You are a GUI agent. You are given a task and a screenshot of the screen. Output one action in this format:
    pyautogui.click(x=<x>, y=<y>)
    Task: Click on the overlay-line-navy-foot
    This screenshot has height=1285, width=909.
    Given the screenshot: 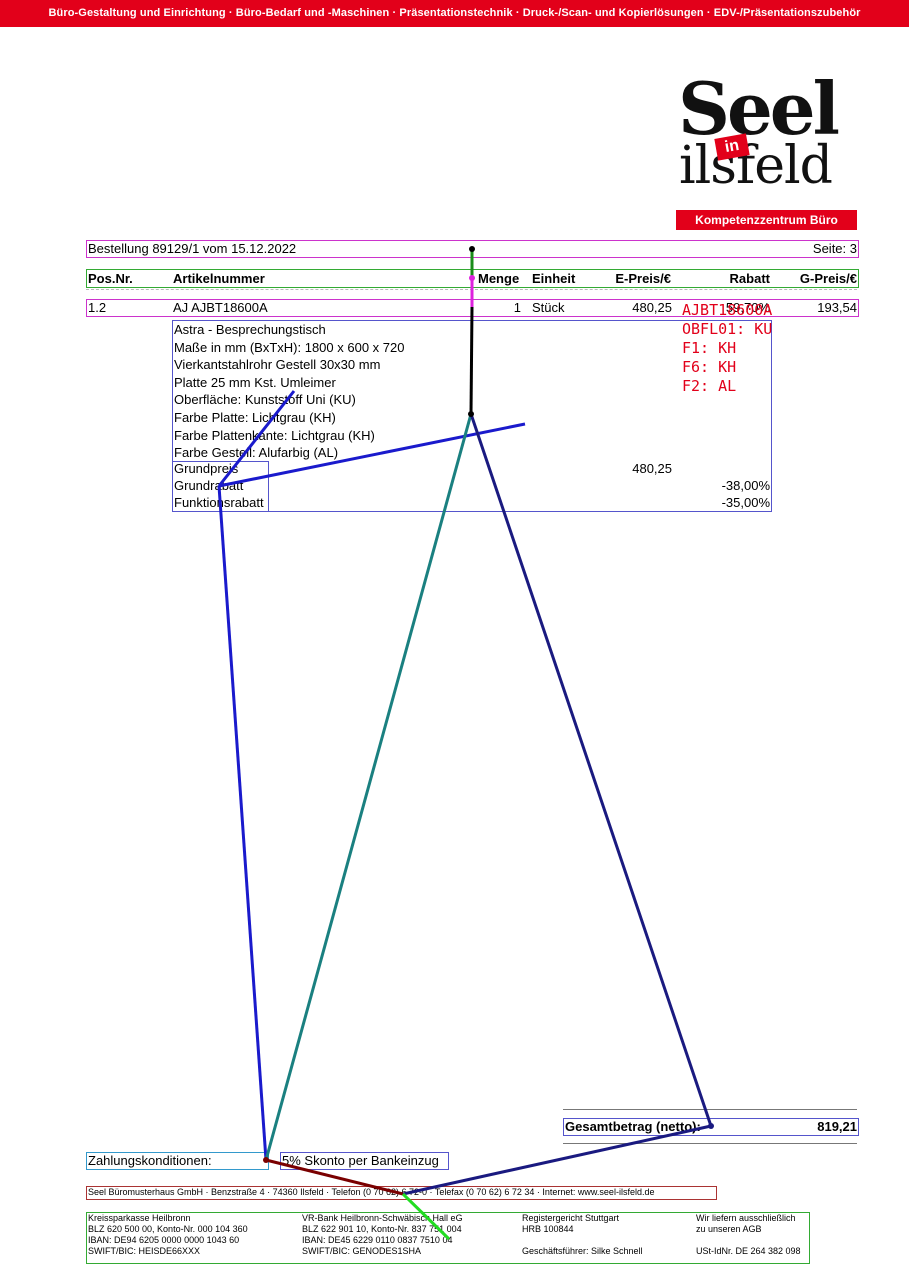 What is the action you would take?
    pyautogui.click(x=557, y=1160)
    